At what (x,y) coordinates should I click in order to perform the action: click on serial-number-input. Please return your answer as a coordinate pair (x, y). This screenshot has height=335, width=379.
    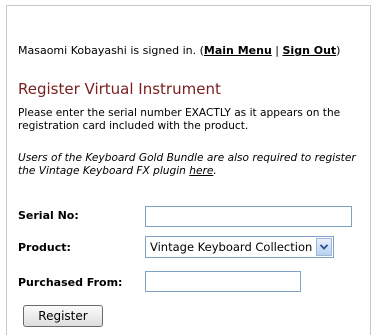
    Looking at the image, I should click on (248, 216).